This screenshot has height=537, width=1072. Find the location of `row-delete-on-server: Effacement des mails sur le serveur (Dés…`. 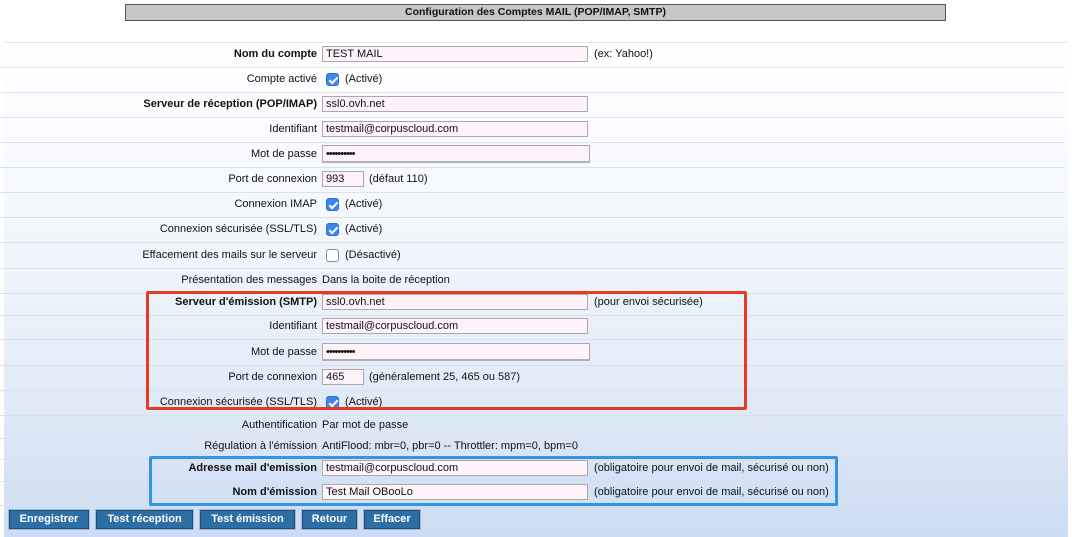

row-delete-on-server: Effacement des mails sur le serveur (Dés… is located at coordinates (532, 256).